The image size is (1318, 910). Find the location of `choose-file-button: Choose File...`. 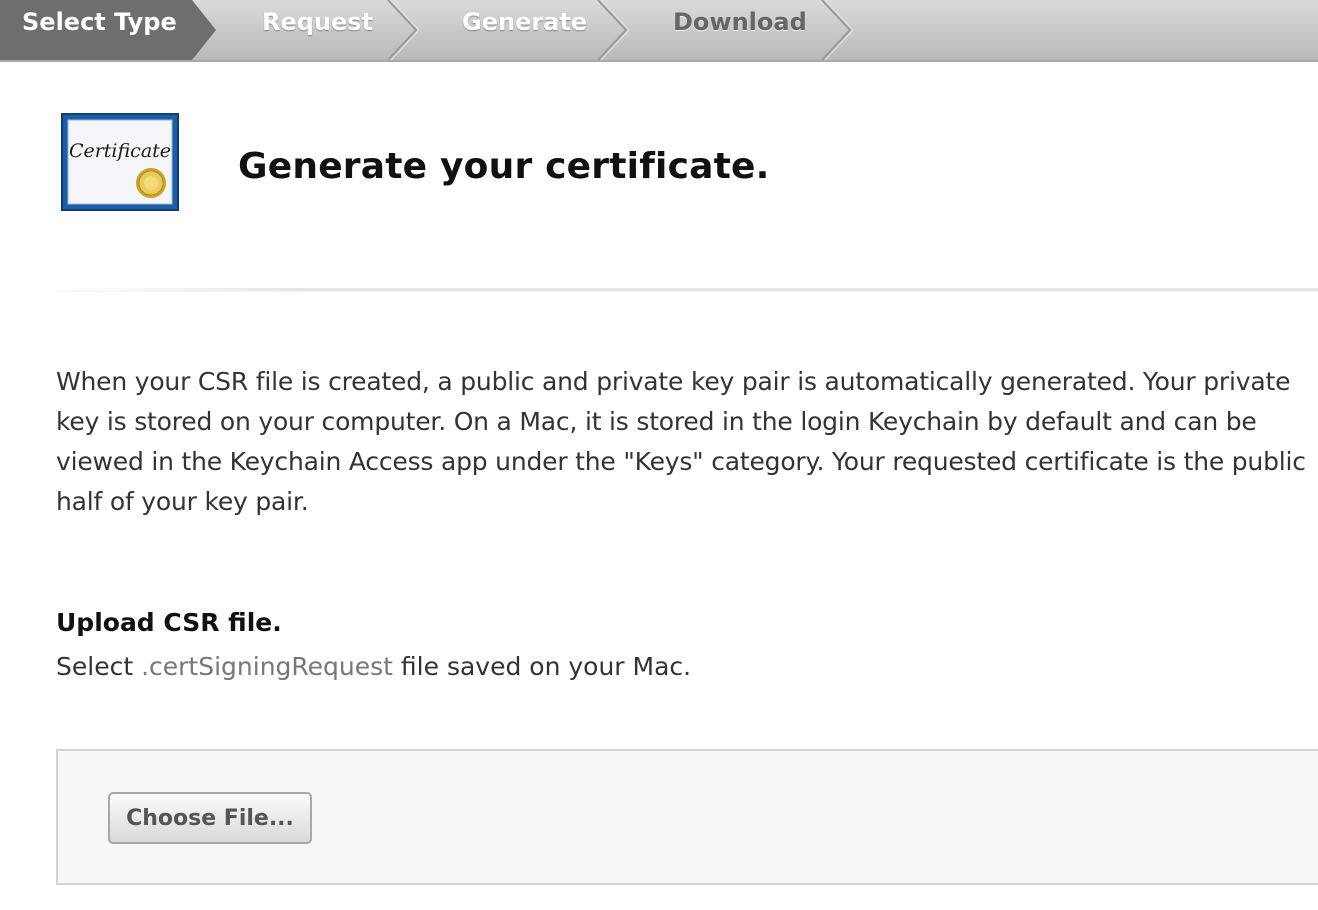

choose-file-button: Choose File... is located at coordinates (210, 818).